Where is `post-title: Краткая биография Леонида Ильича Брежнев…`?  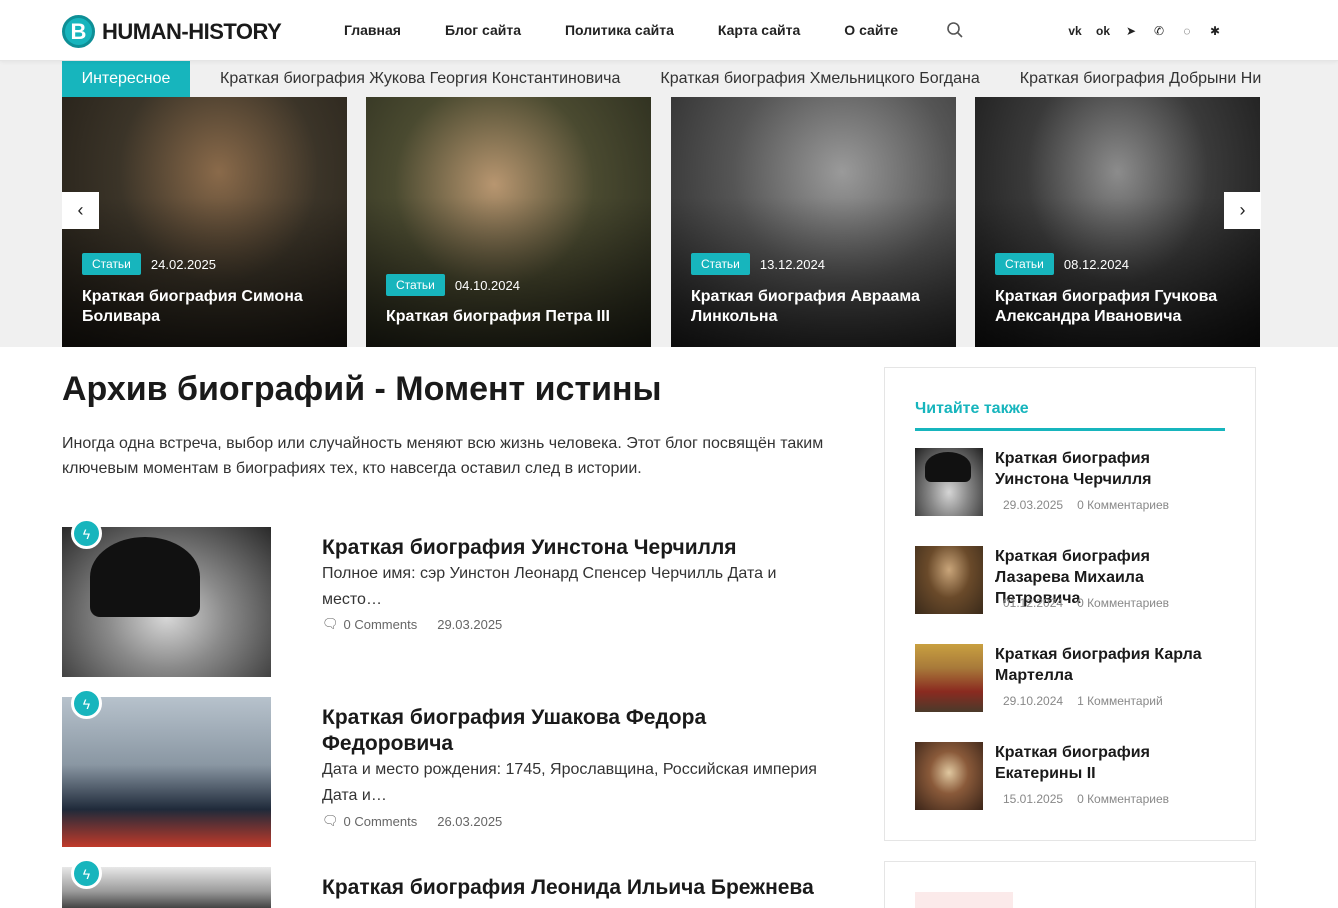
post-title: Краткая биография Леонида Ильича Брежнев… is located at coordinates (572, 888).